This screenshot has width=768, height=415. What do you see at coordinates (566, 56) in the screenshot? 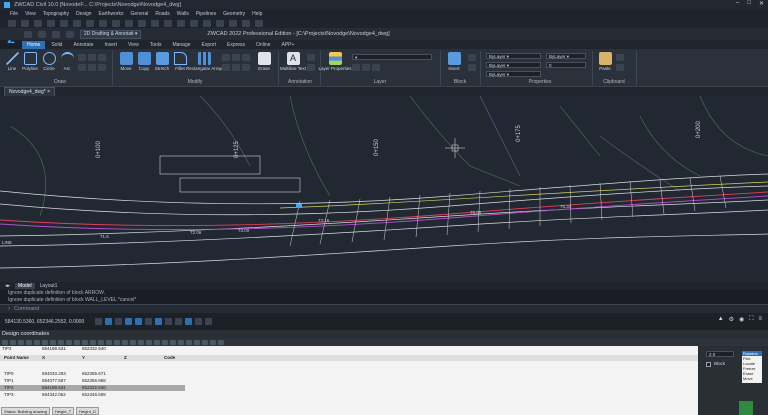
I see `property-select: ByLayer ▾` at bounding box center [566, 56].